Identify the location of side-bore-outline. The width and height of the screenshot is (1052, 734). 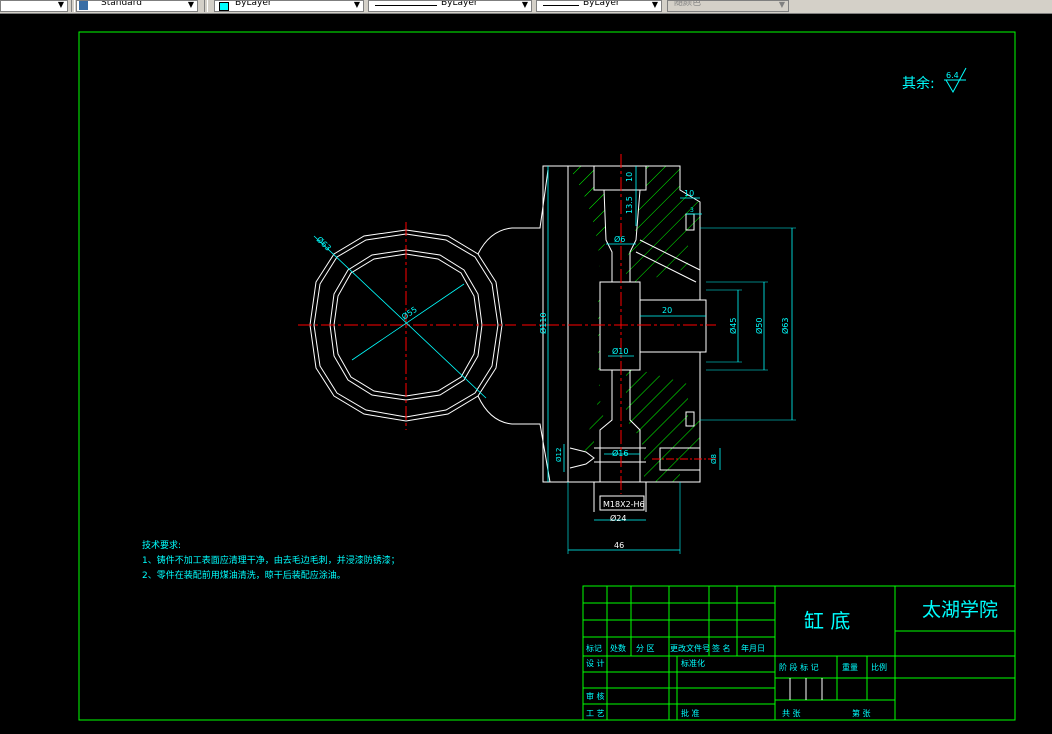
(673, 326).